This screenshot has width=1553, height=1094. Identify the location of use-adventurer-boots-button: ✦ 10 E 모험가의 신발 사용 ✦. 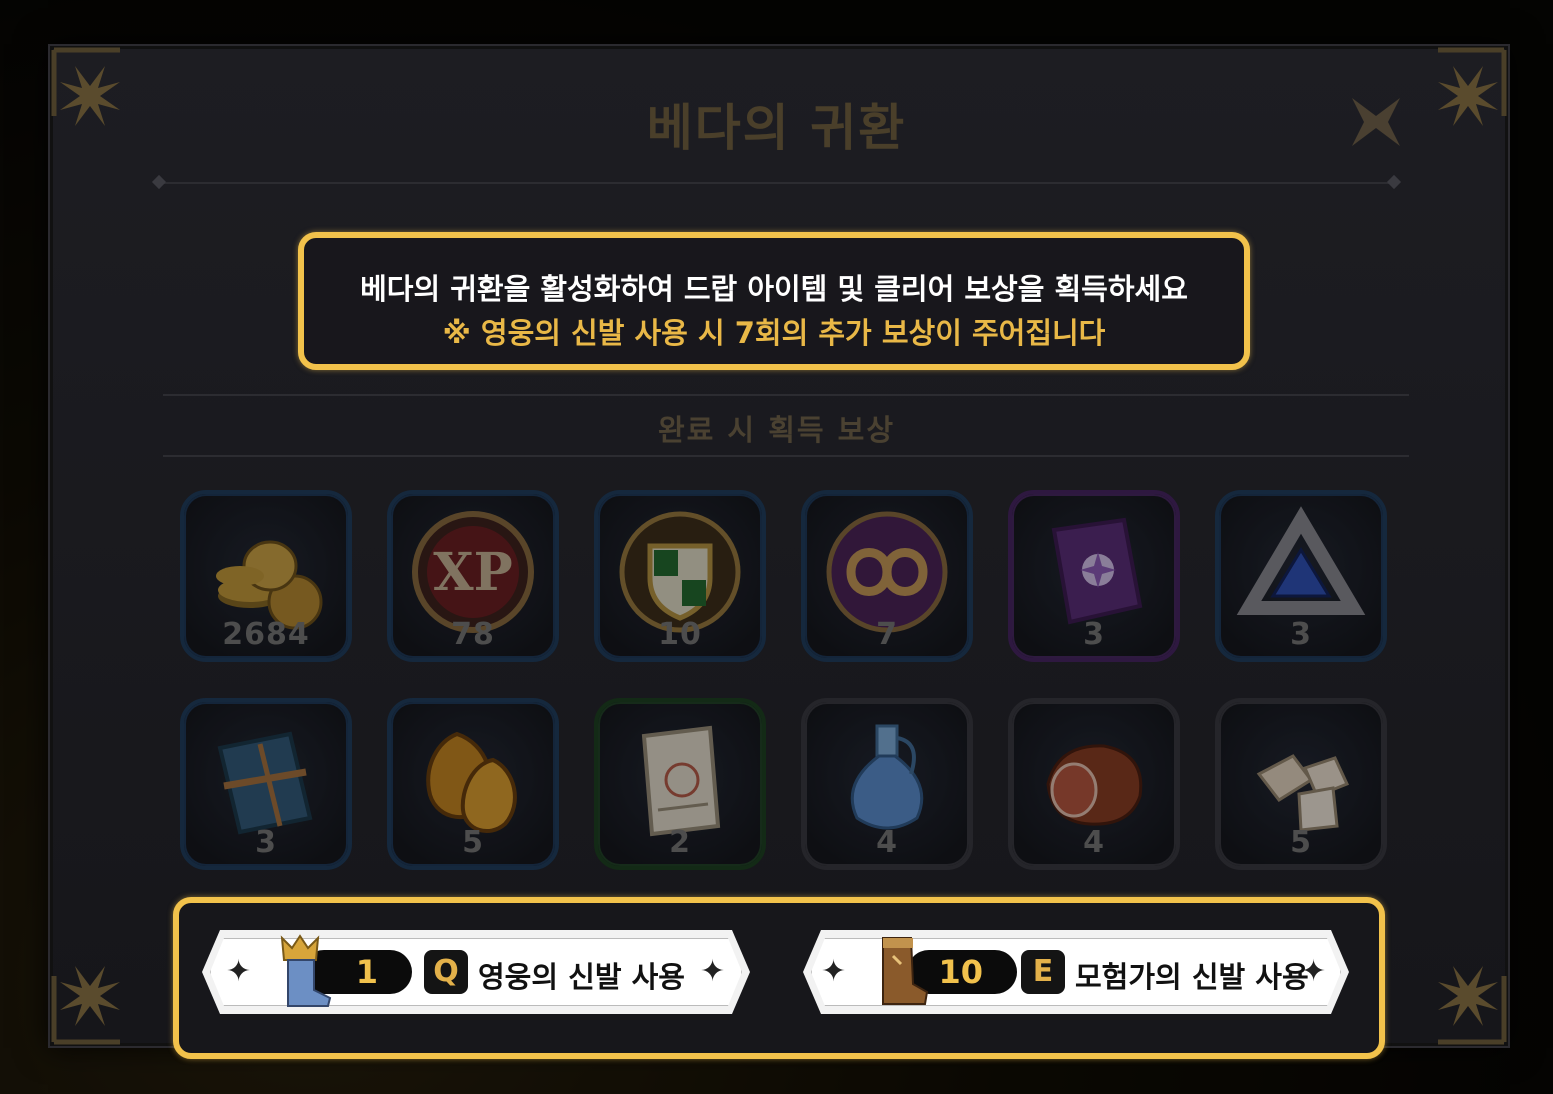
(1076, 972).